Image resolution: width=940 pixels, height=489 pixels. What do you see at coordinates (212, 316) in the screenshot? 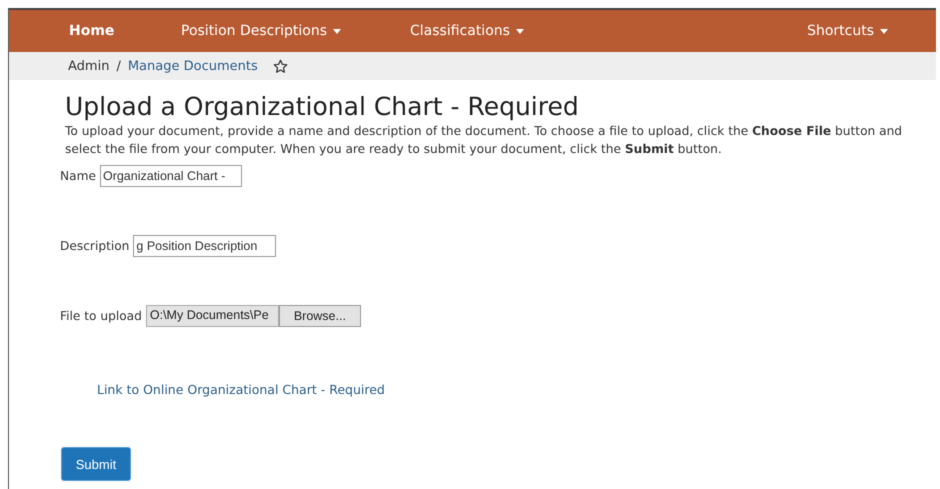
I see `file-path-field: O:\My Documents\Pe` at bounding box center [212, 316].